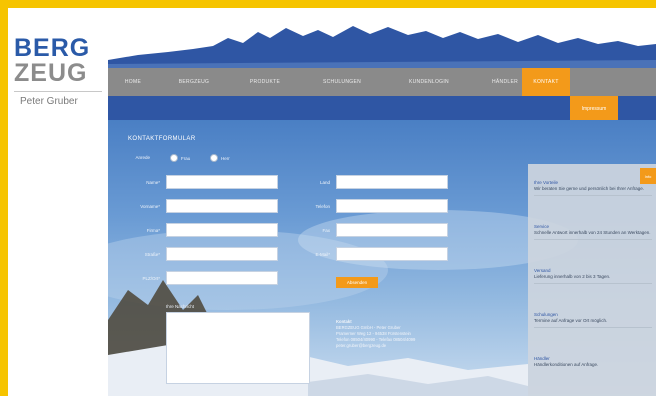 The image size is (656, 396). Describe the element at coordinates (152, 254) in the screenshot. I see `strasse-label: Straße*` at that location.